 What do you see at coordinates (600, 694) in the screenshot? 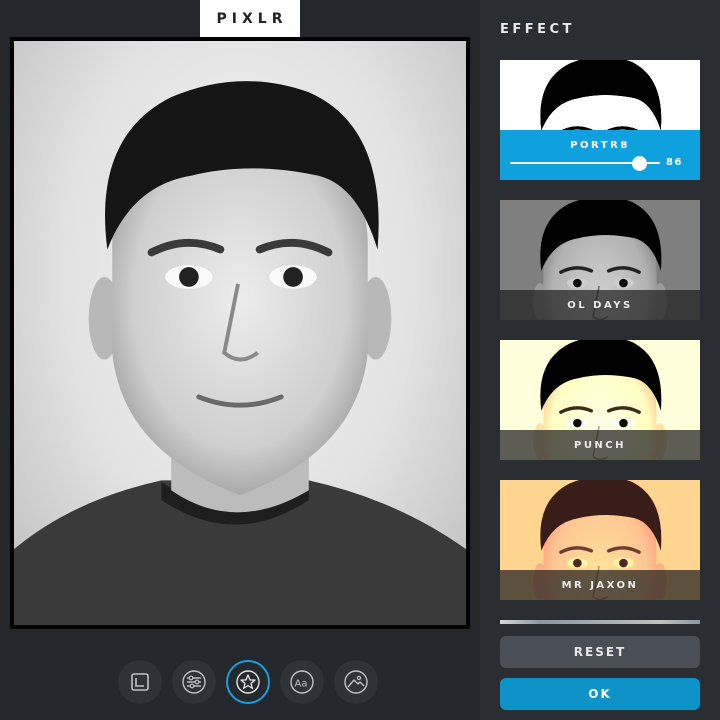
I see `ok-button: OK` at bounding box center [600, 694].